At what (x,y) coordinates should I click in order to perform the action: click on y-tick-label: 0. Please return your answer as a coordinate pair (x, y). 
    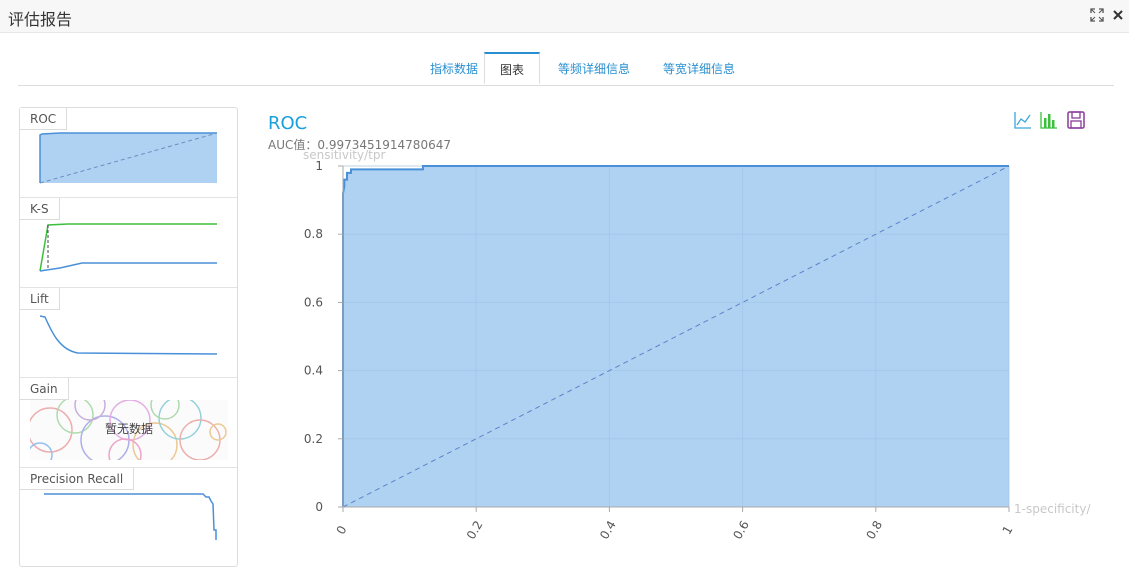
    Looking at the image, I should click on (319, 507).